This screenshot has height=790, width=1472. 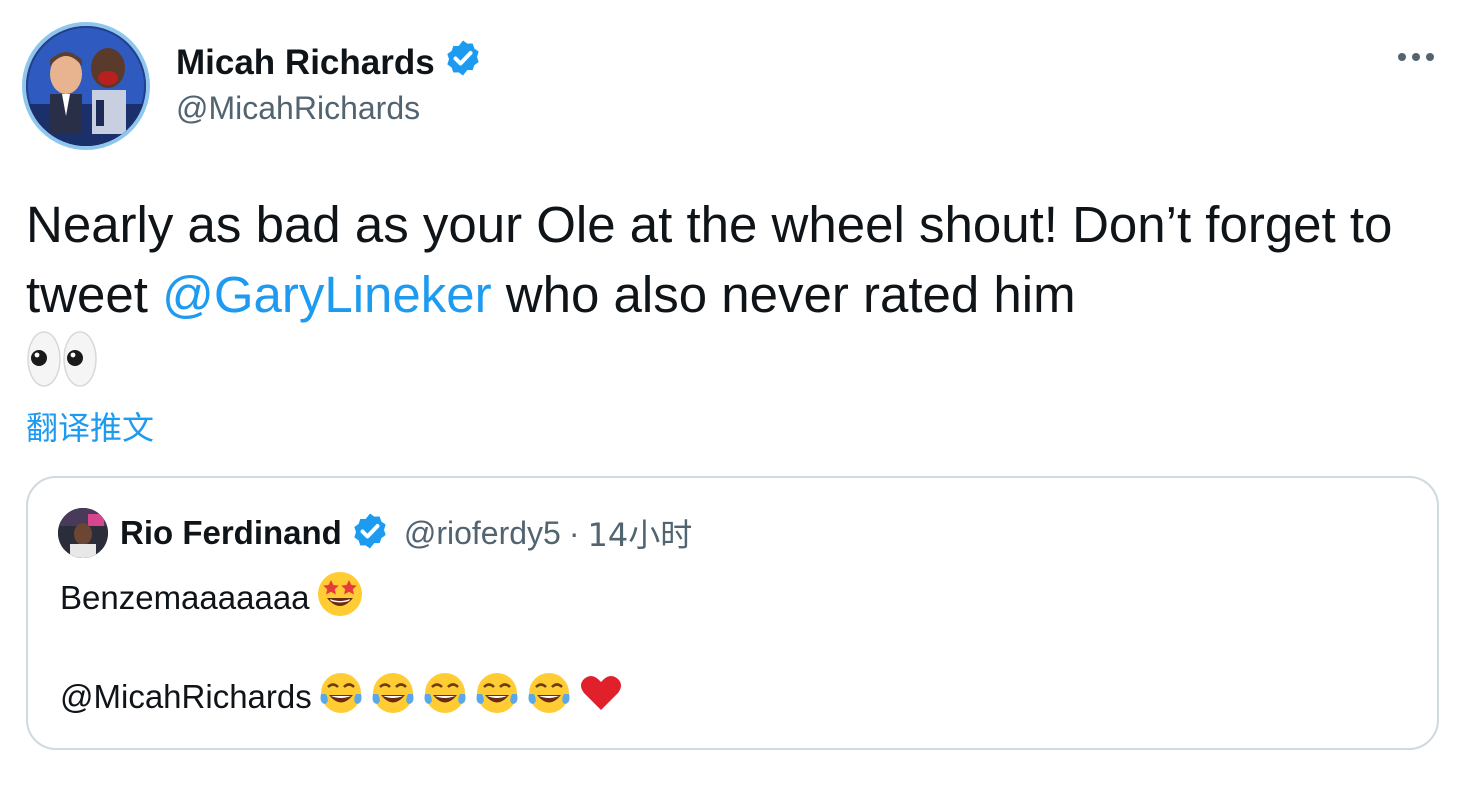 I want to click on quoted-avatar-image, so click(x=83, y=533).